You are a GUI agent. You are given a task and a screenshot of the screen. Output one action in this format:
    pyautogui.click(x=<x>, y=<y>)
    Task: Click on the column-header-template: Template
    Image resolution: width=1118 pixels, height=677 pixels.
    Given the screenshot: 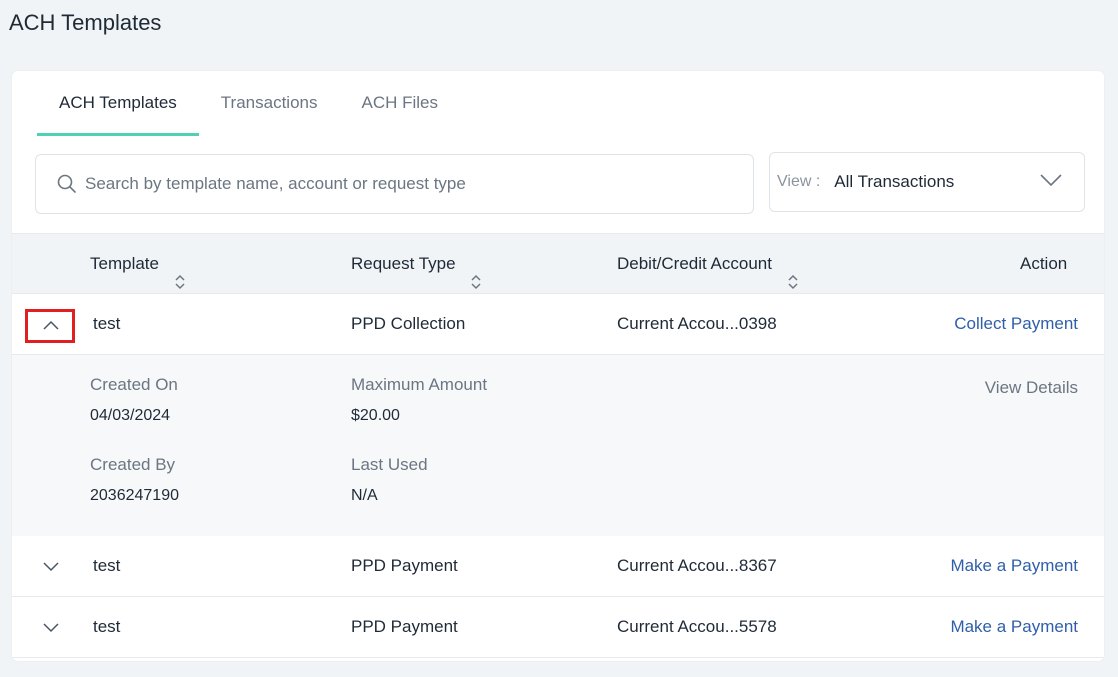 What is the action you would take?
    pyautogui.click(x=138, y=264)
    